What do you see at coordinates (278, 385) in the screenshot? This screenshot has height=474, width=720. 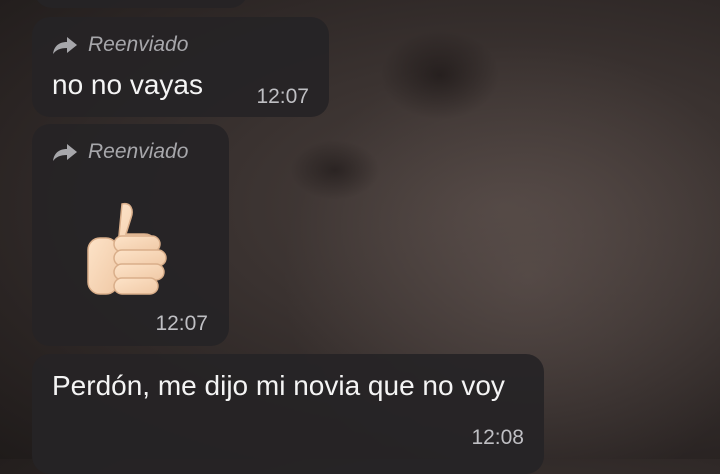 I see `message-text: Perdón, me dijo mi novia que no voy` at bounding box center [278, 385].